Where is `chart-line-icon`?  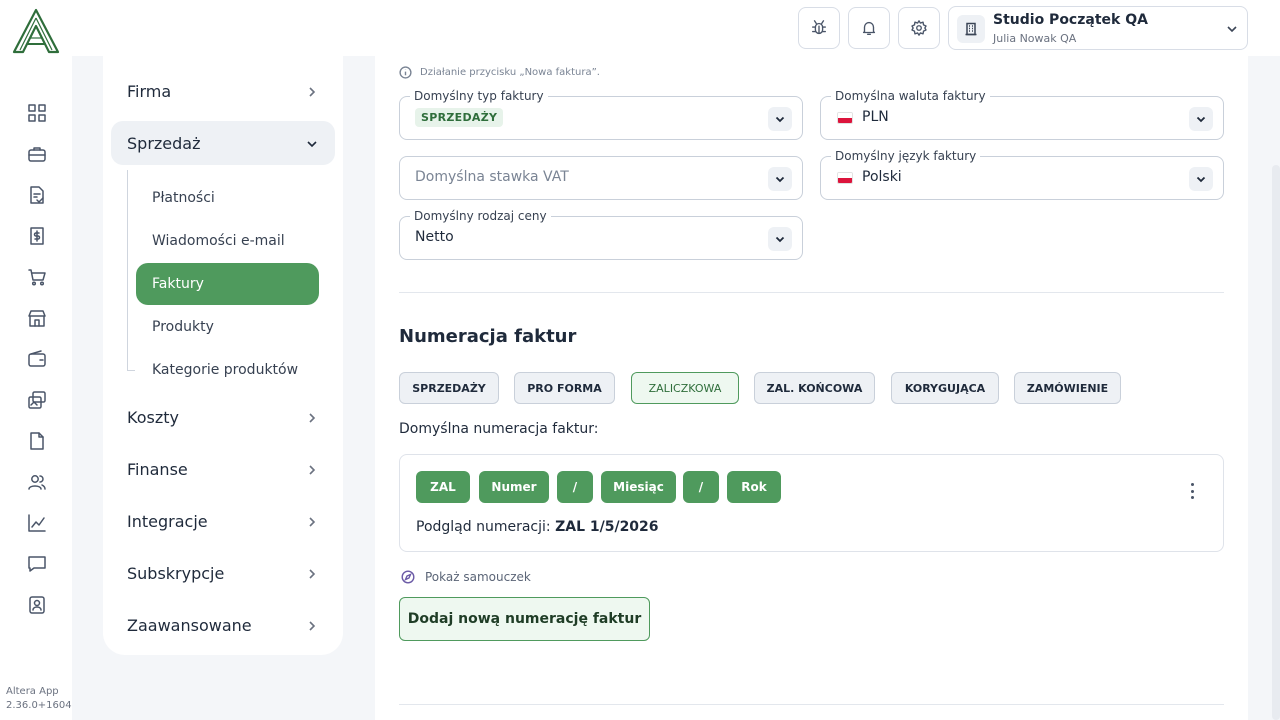 chart-line-icon is located at coordinates (37, 523).